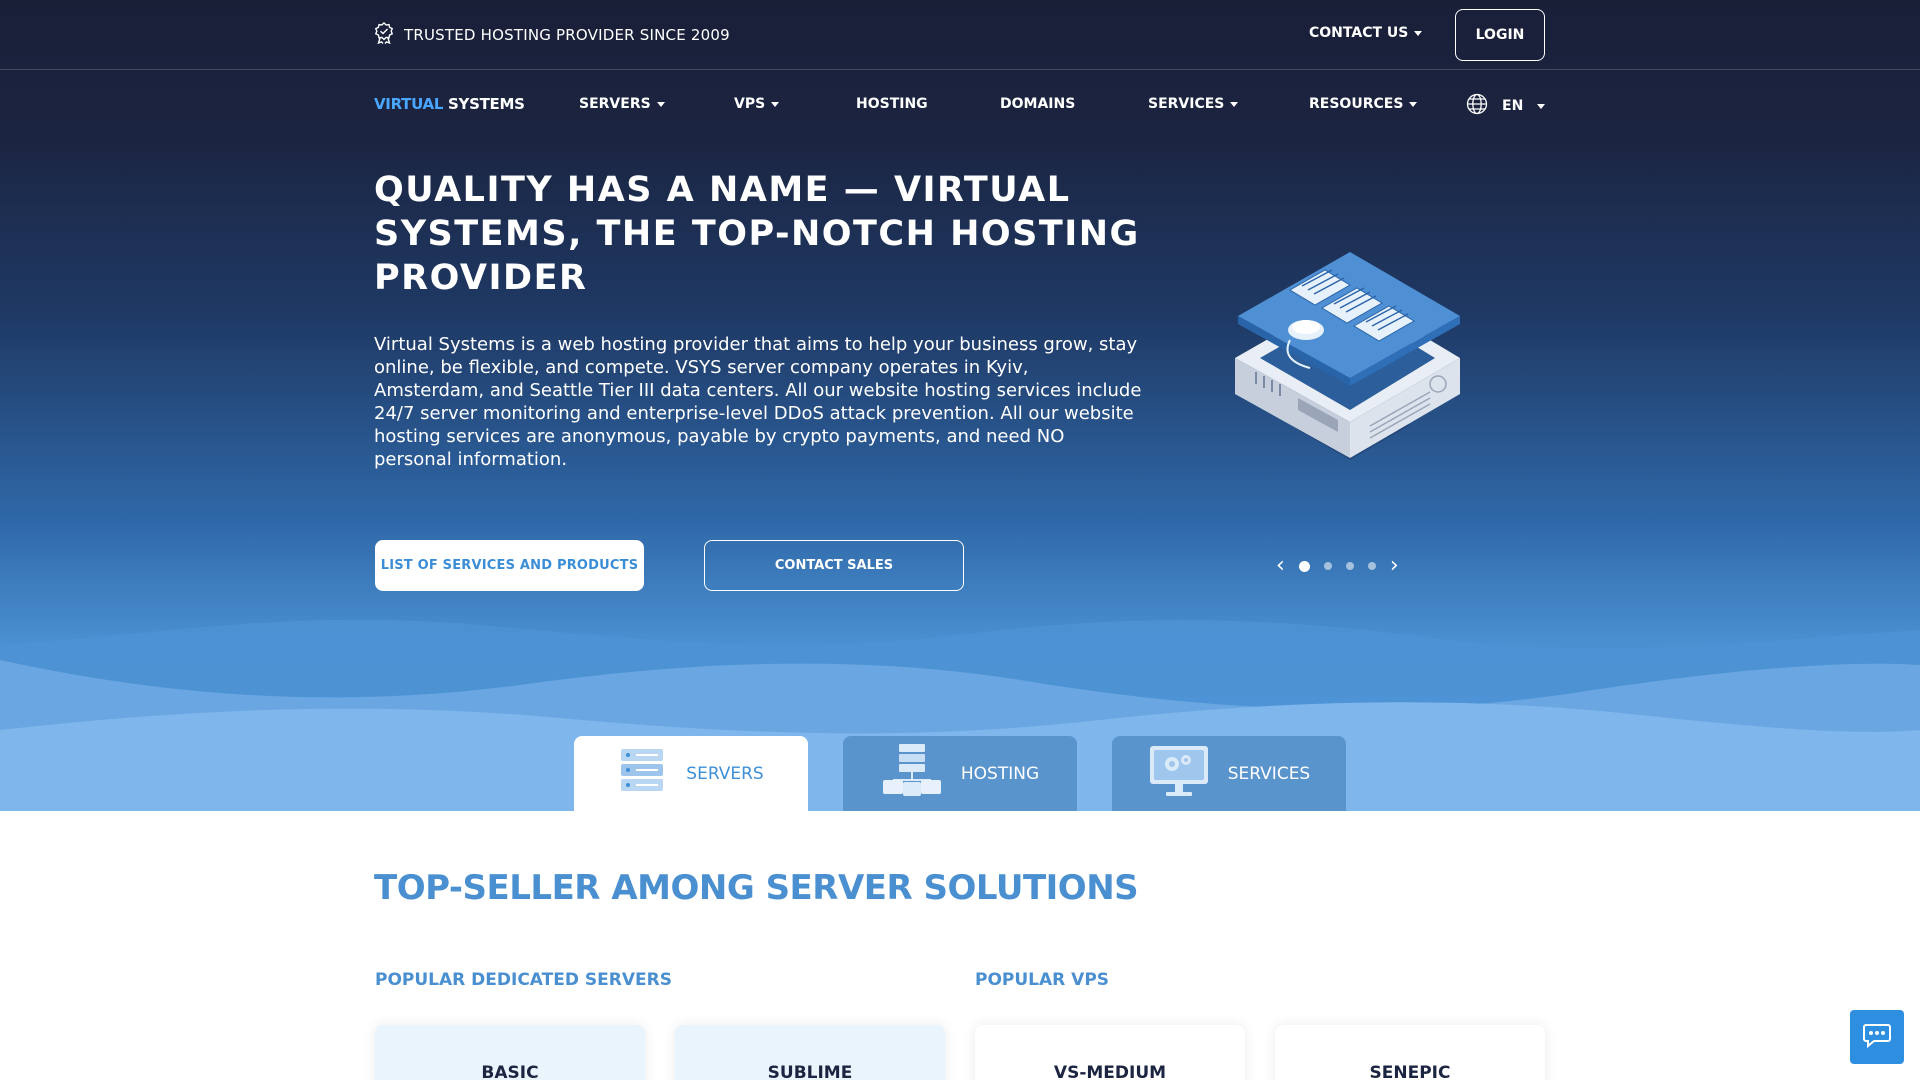 The height and width of the screenshot is (1080, 1920). I want to click on services-list-button: LIST OF SERVICES AND PRODUCTS, so click(509, 565).